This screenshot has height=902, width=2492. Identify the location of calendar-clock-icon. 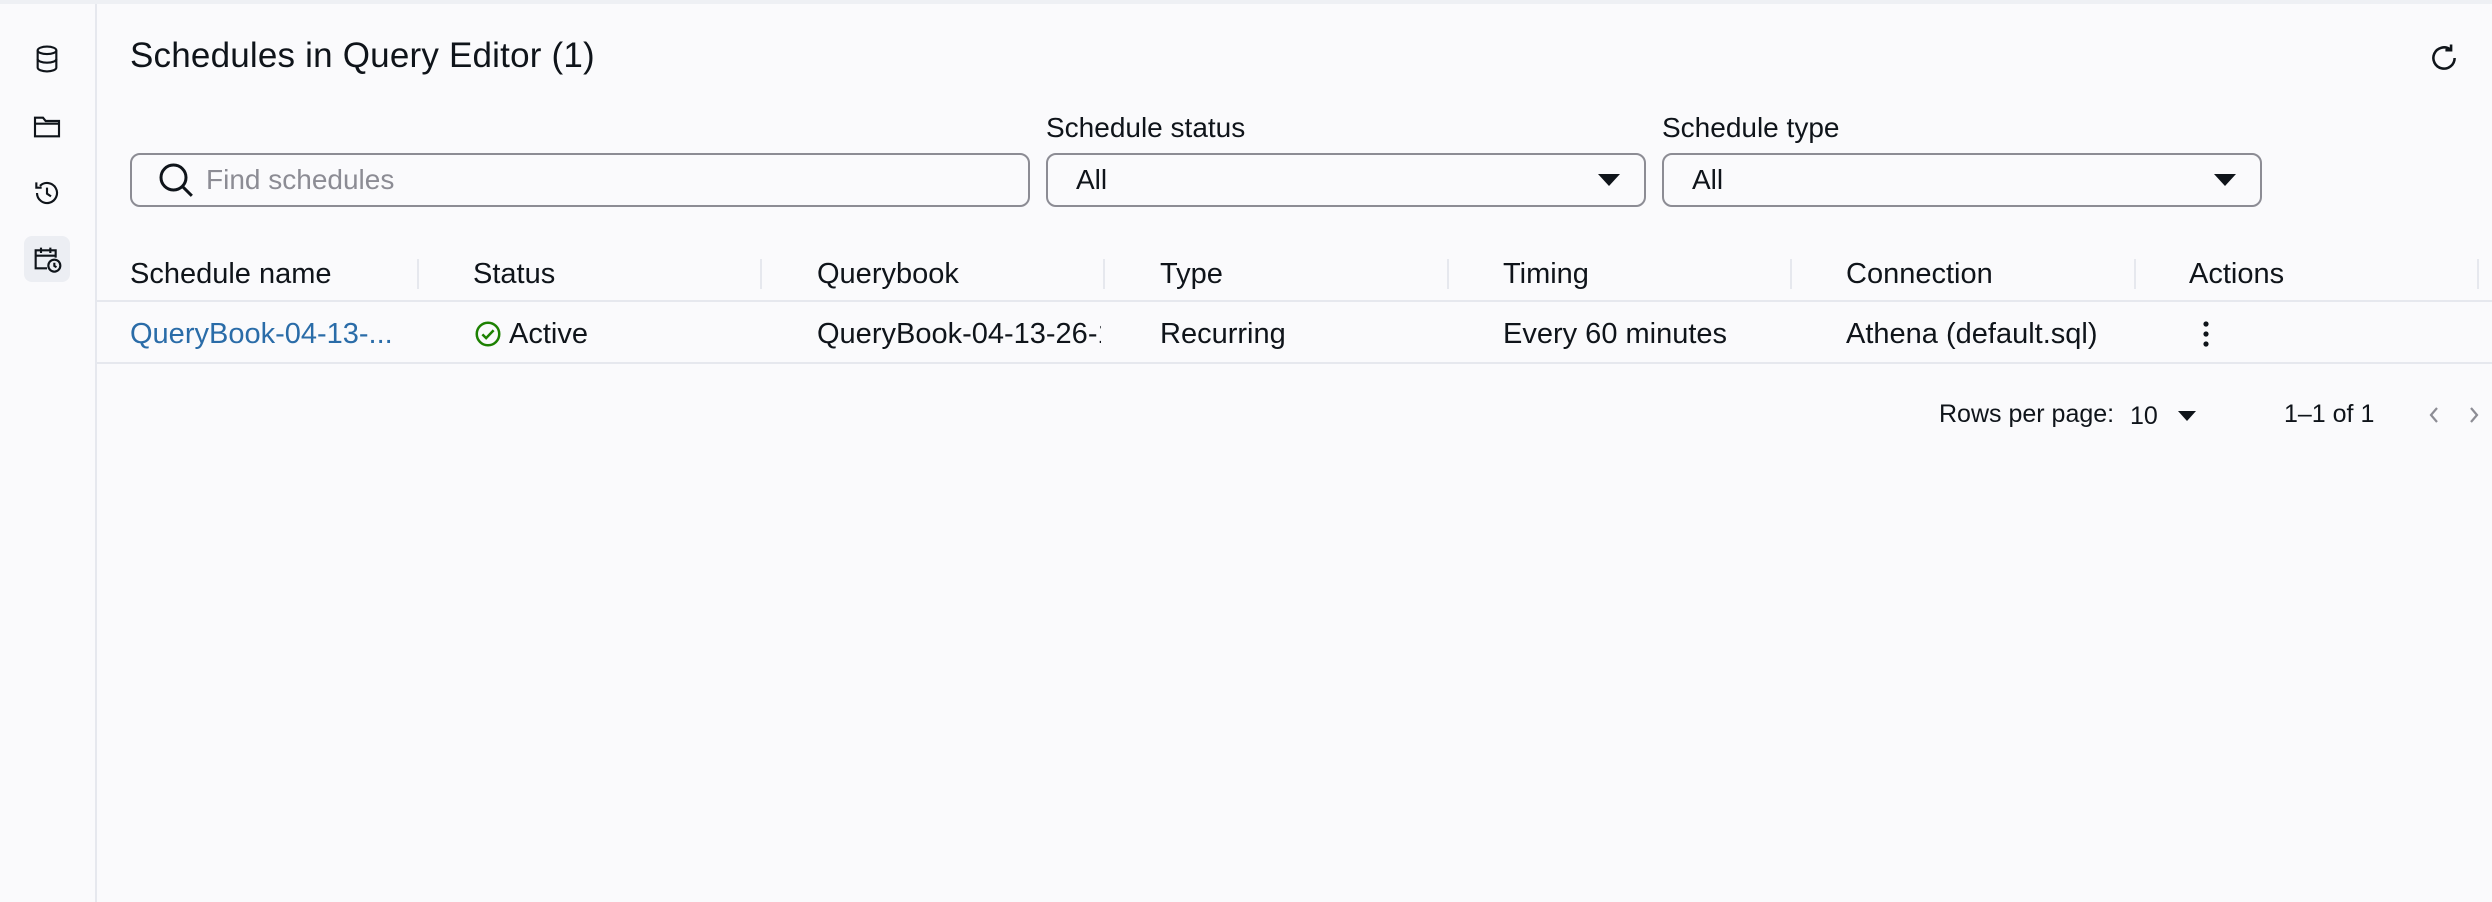
(48, 260).